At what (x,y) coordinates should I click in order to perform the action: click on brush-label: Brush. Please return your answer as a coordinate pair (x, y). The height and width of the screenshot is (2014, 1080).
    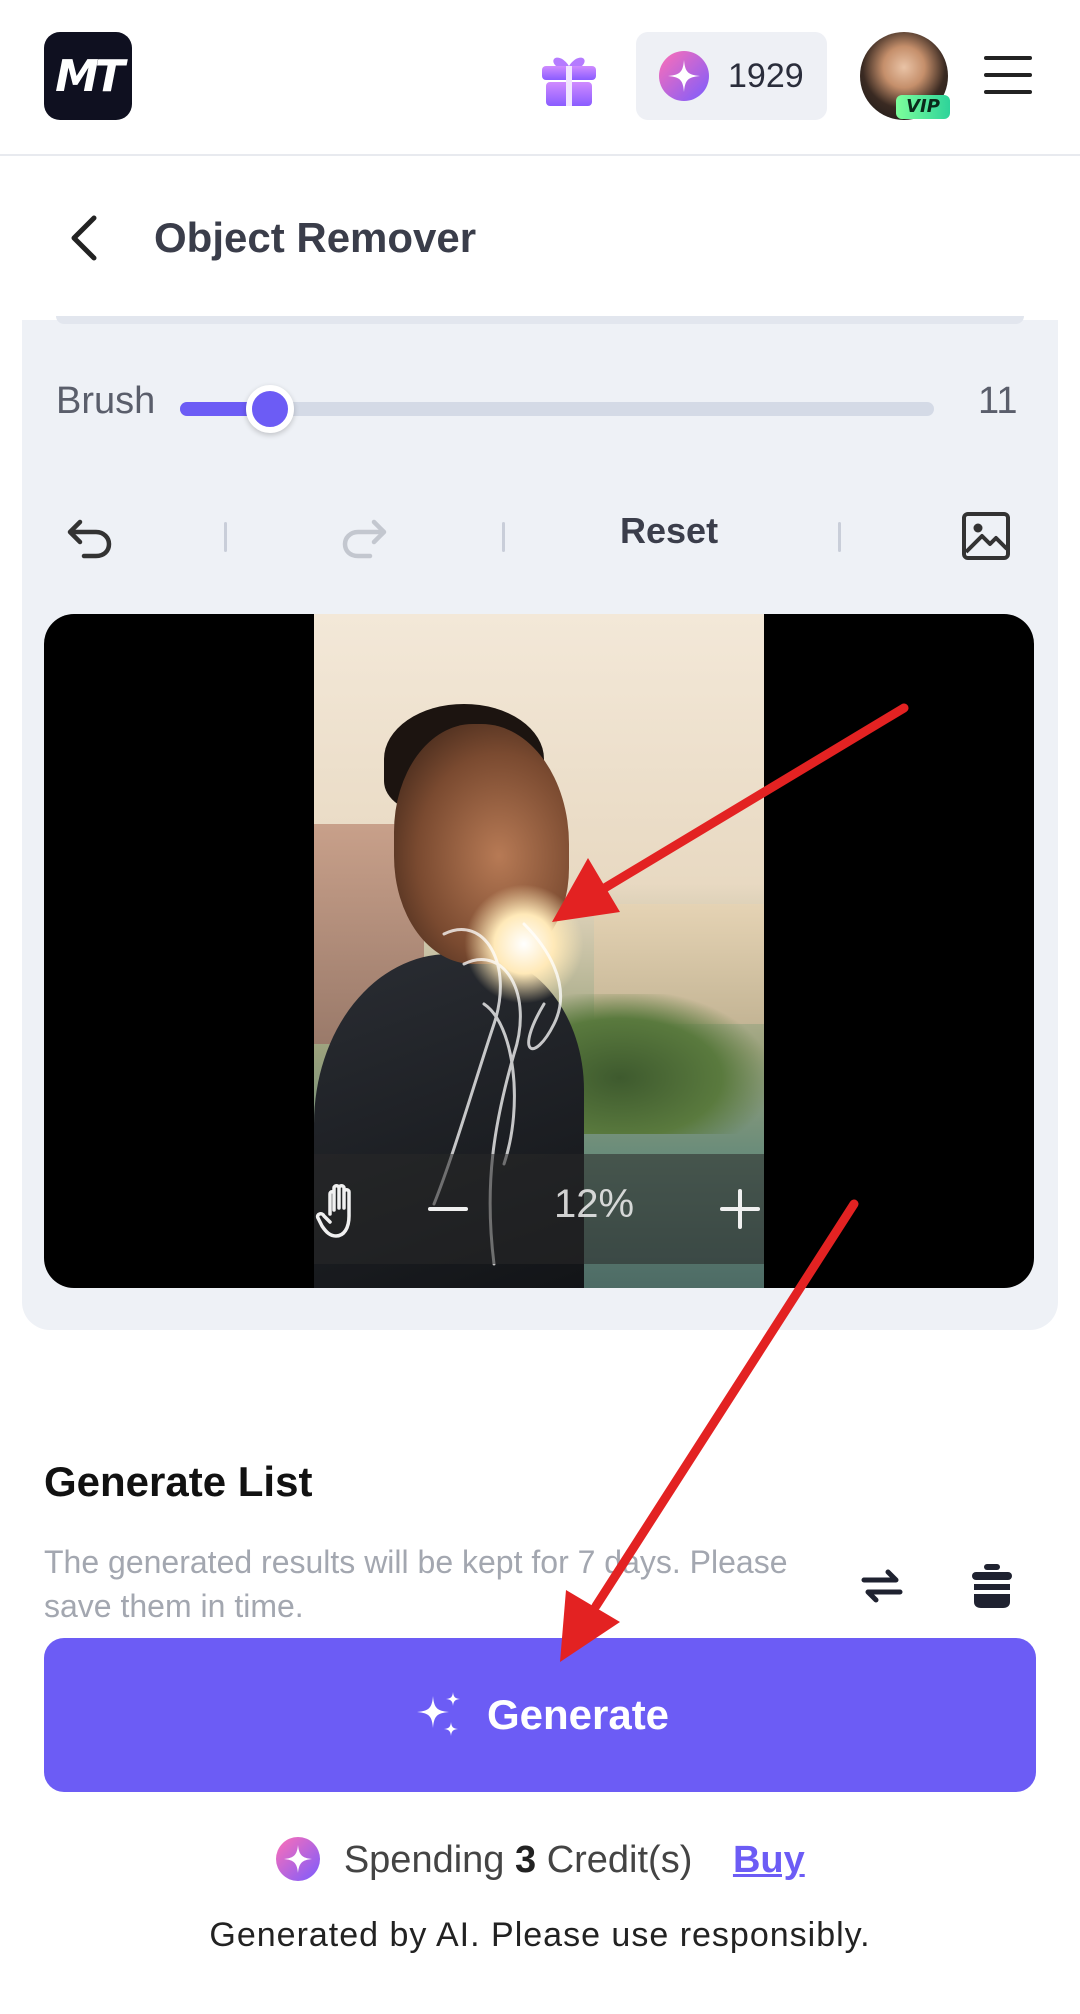
    Looking at the image, I should click on (106, 401).